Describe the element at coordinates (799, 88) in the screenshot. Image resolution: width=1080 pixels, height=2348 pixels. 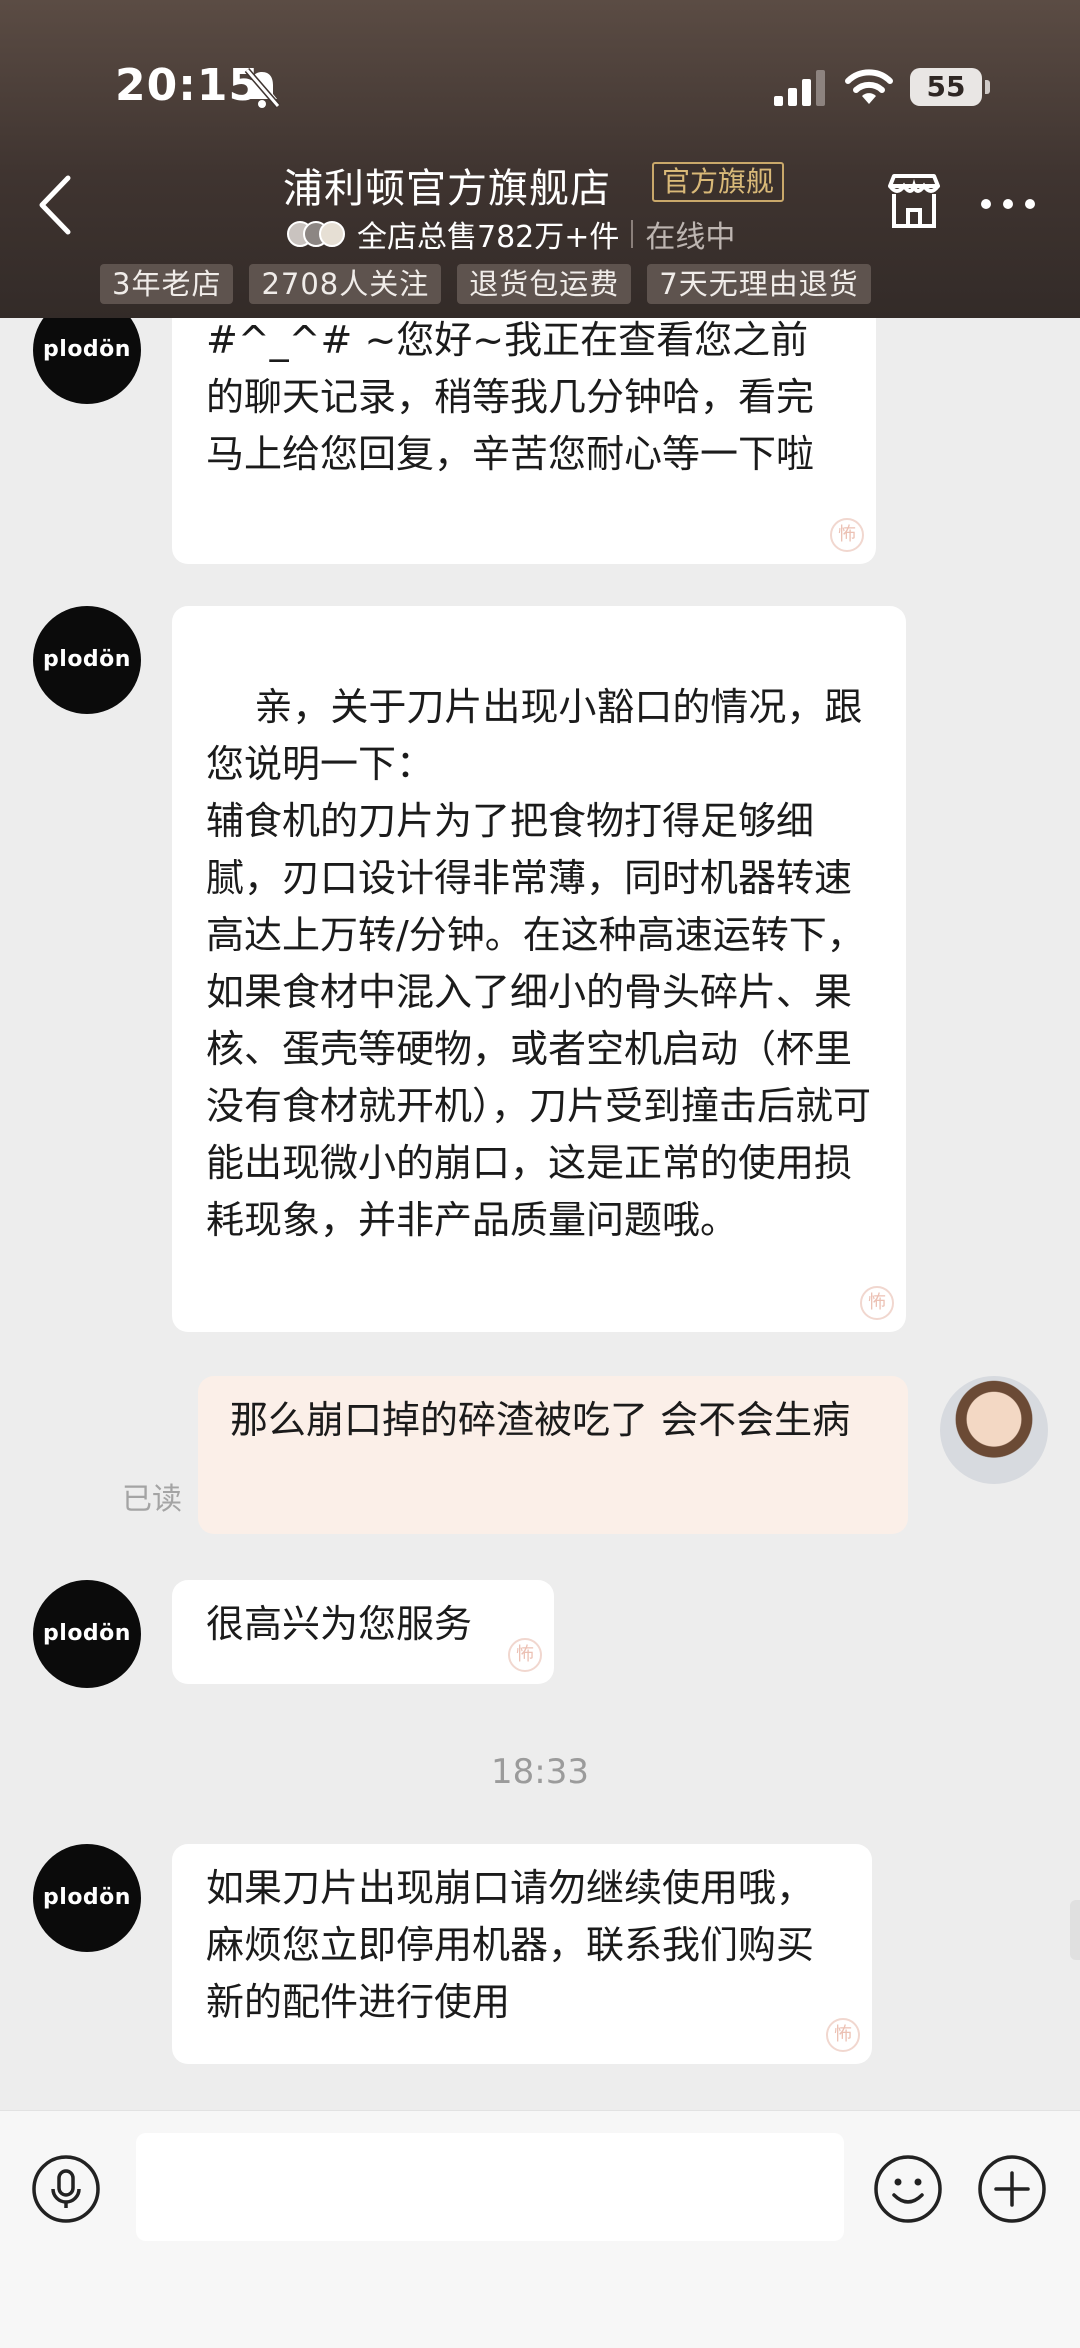
I see `signal-icon` at that location.